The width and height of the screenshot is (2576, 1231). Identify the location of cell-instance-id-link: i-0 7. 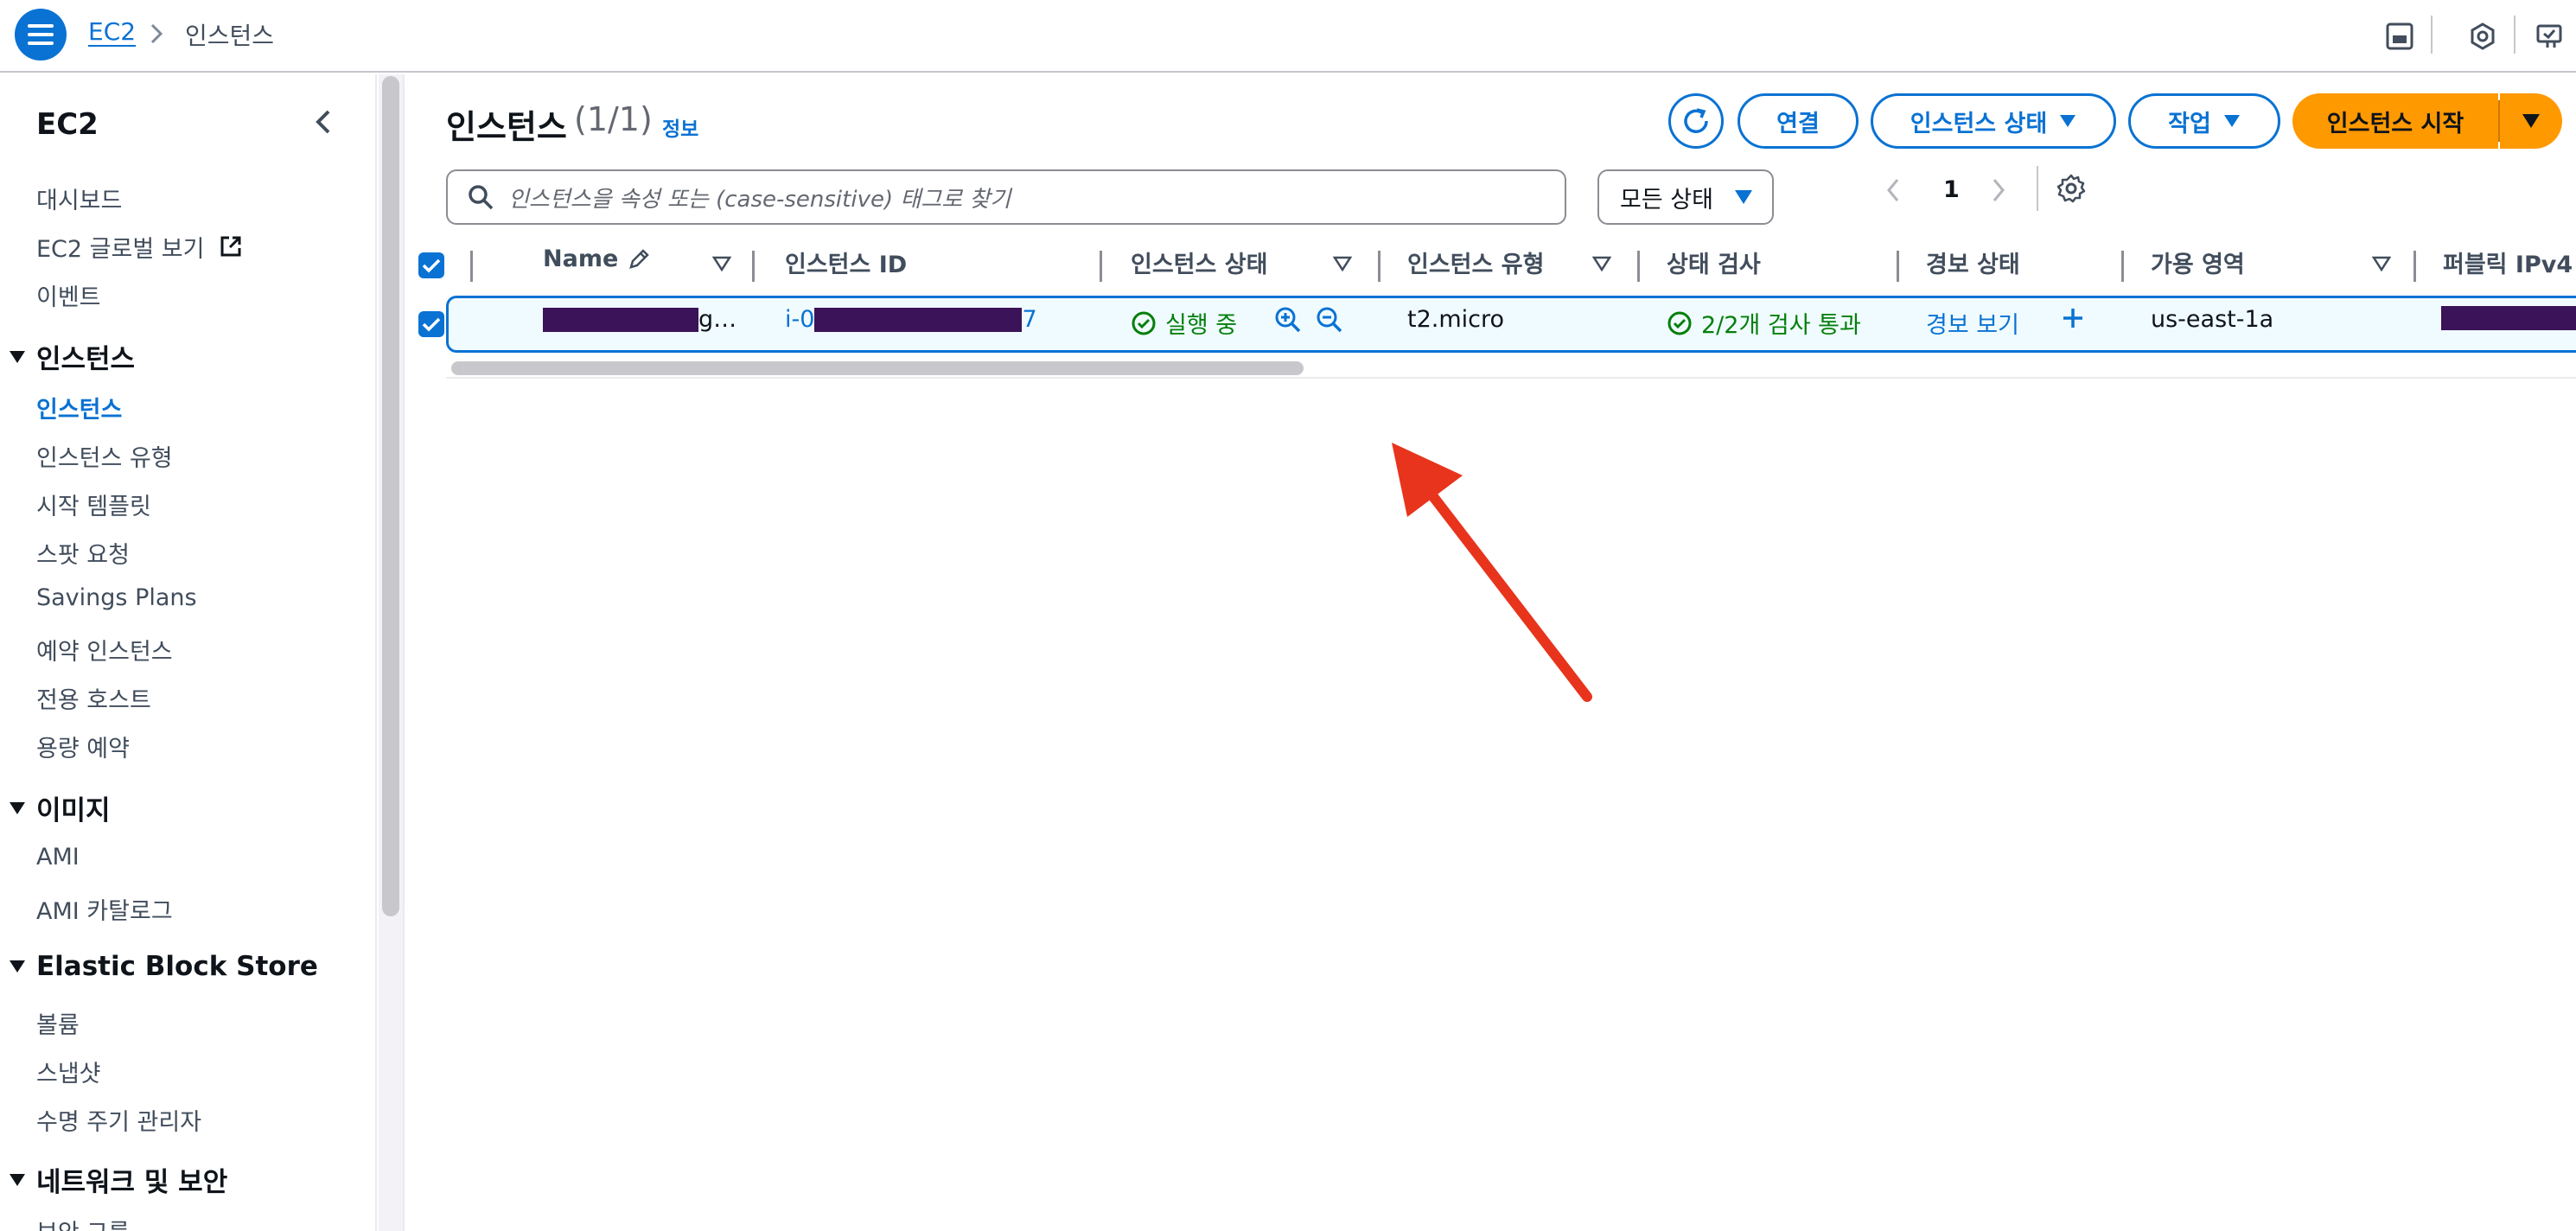
(911, 319).